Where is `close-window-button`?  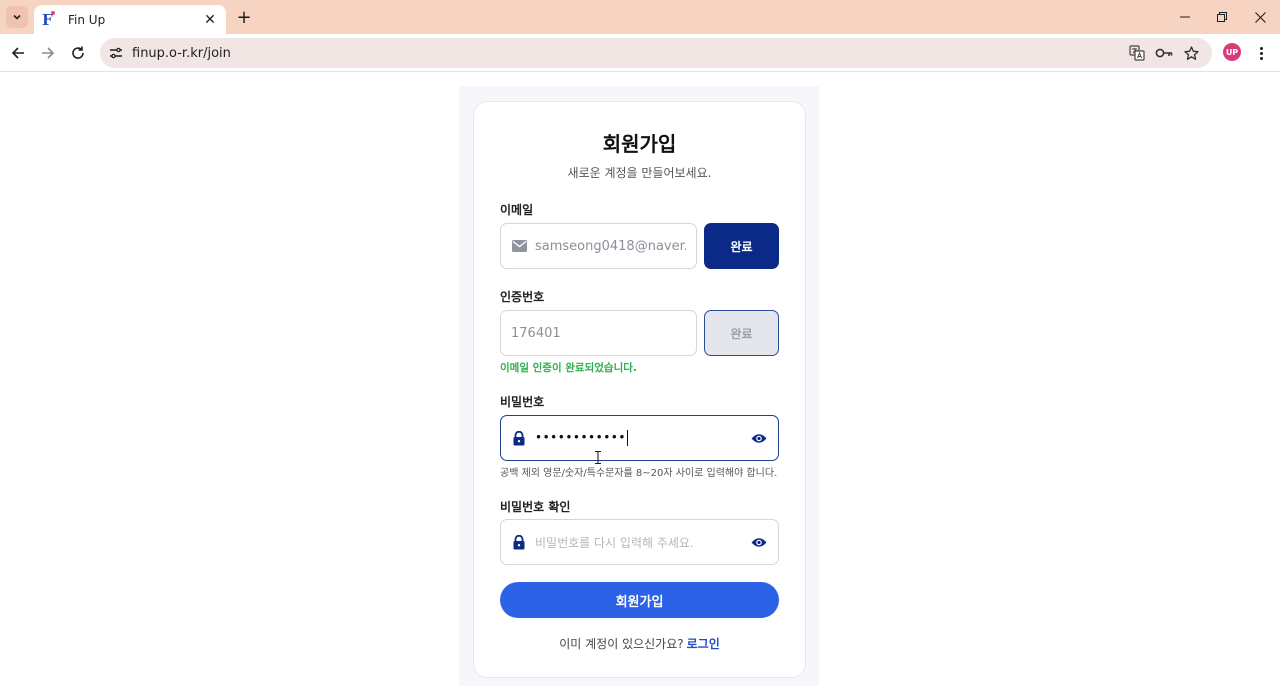
close-window-button is located at coordinates (1260, 17).